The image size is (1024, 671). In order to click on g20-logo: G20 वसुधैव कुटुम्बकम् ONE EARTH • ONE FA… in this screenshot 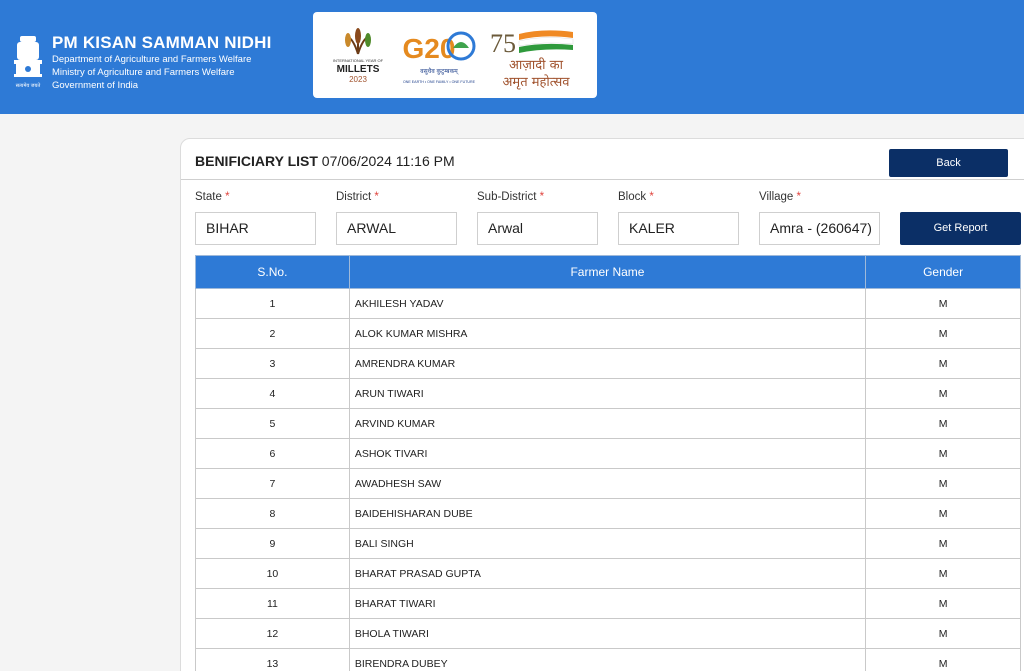, I will do `click(439, 57)`.